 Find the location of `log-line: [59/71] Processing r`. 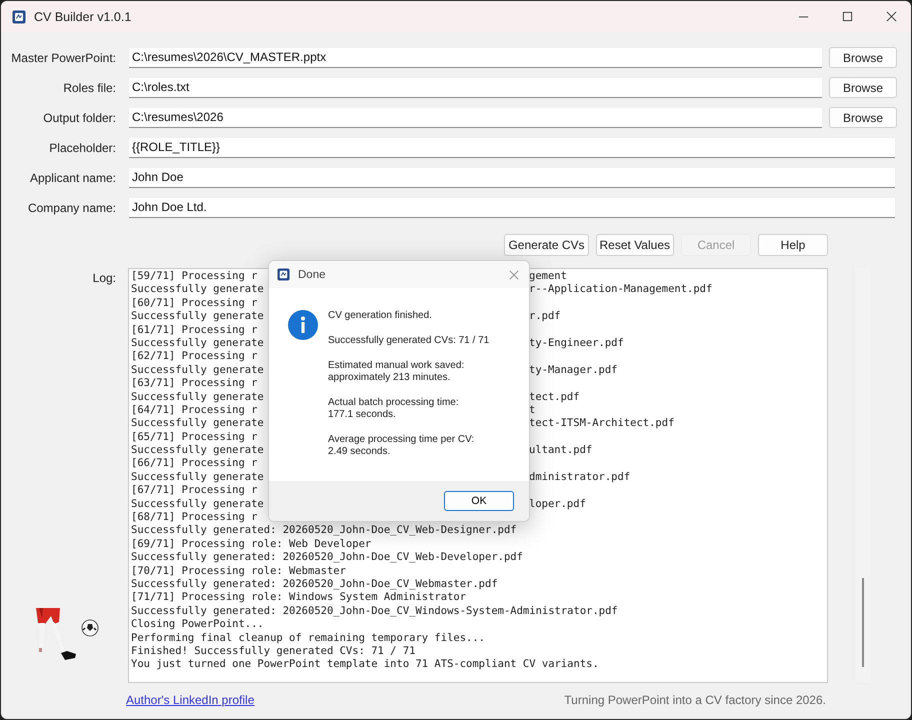

log-line: [59/71] Processing r is located at coordinates (194, 277).